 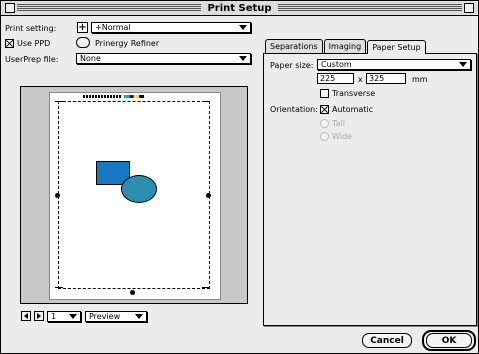 What do you see at coordinates (113, 27) in the screenshot?
I see `print-setting-value: +Normal` at bounding box center [113, 27].